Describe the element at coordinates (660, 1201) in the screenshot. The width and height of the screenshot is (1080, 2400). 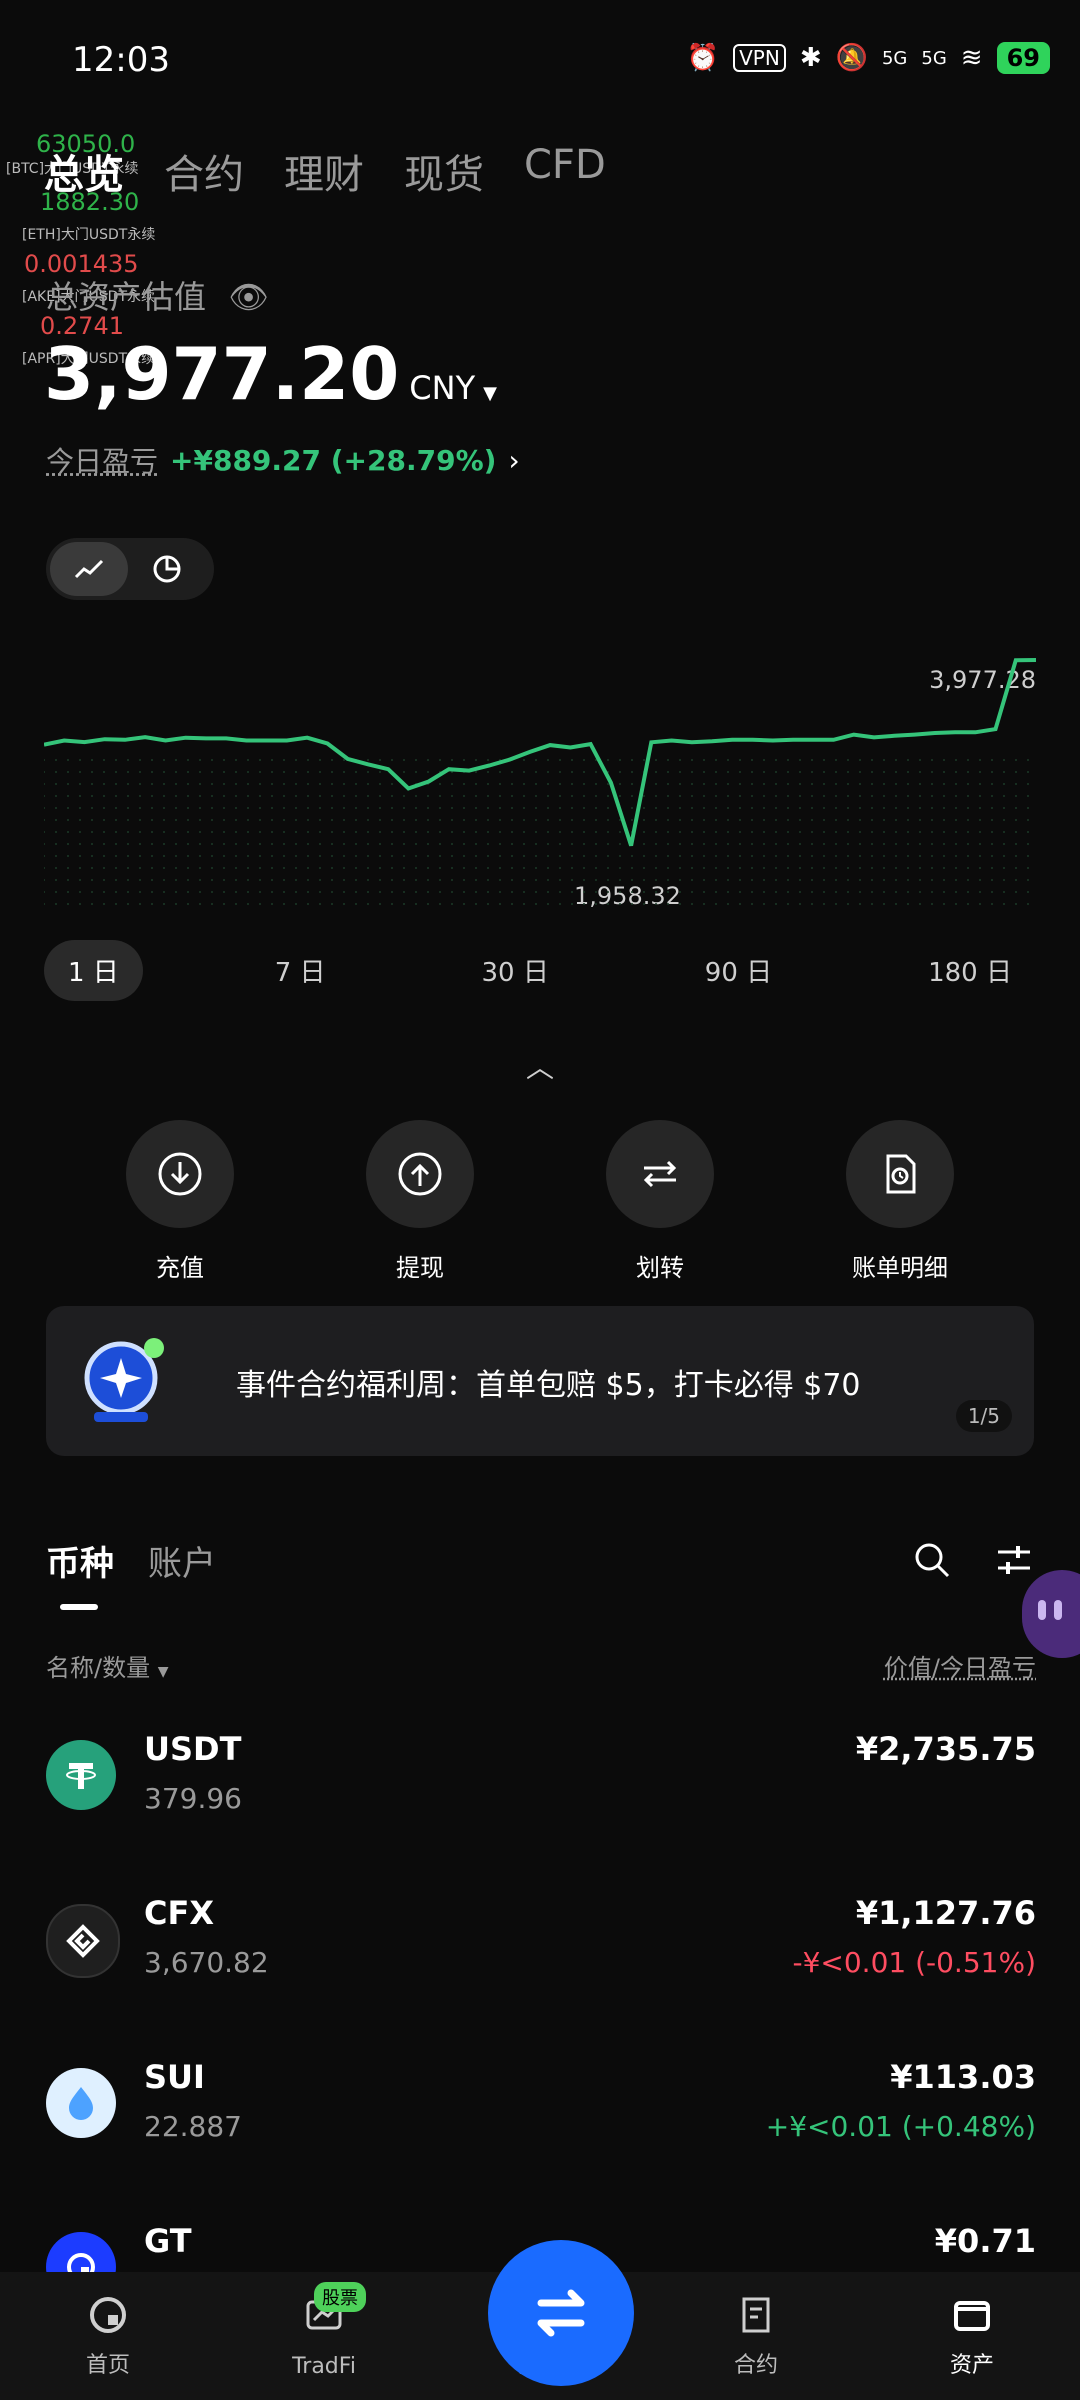
I see `transfer-button: 划转` at that location.